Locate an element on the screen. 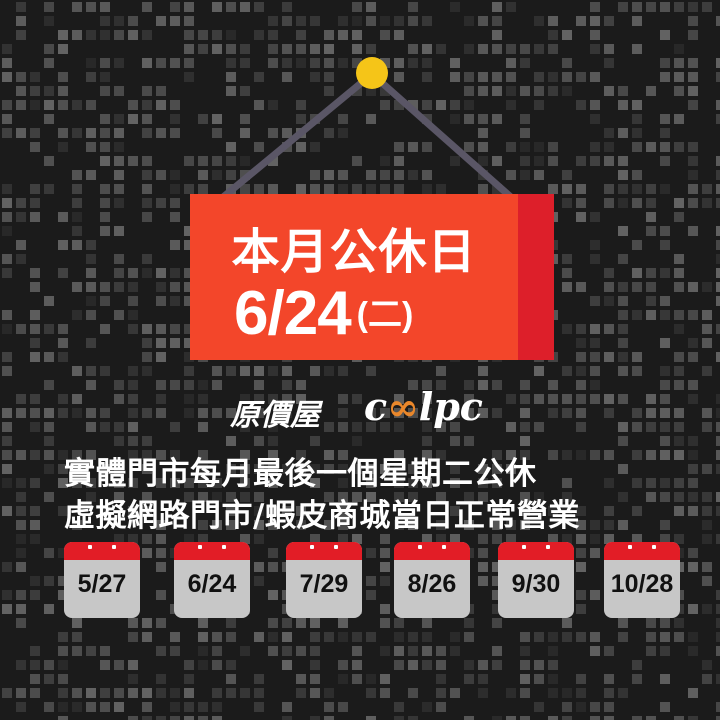 The height and width of the screenshot is (720, 720). infinity-icon: ∞ is located at coordinates (403, 406).